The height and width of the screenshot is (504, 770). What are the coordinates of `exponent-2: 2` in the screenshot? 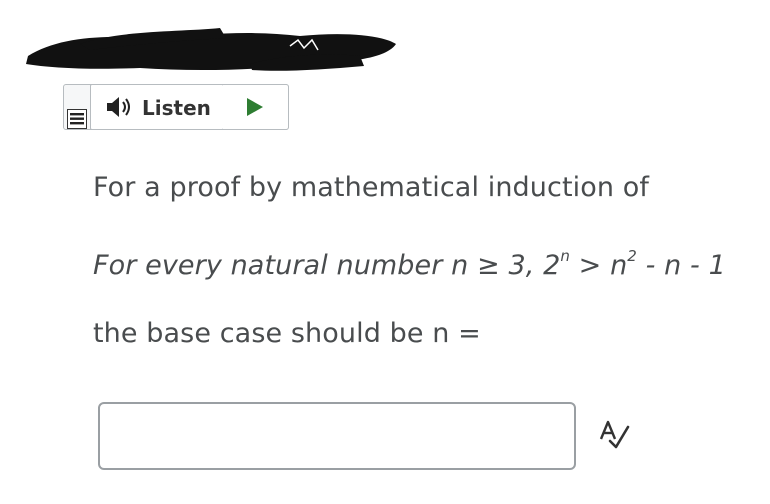 It's located at (632, 256).